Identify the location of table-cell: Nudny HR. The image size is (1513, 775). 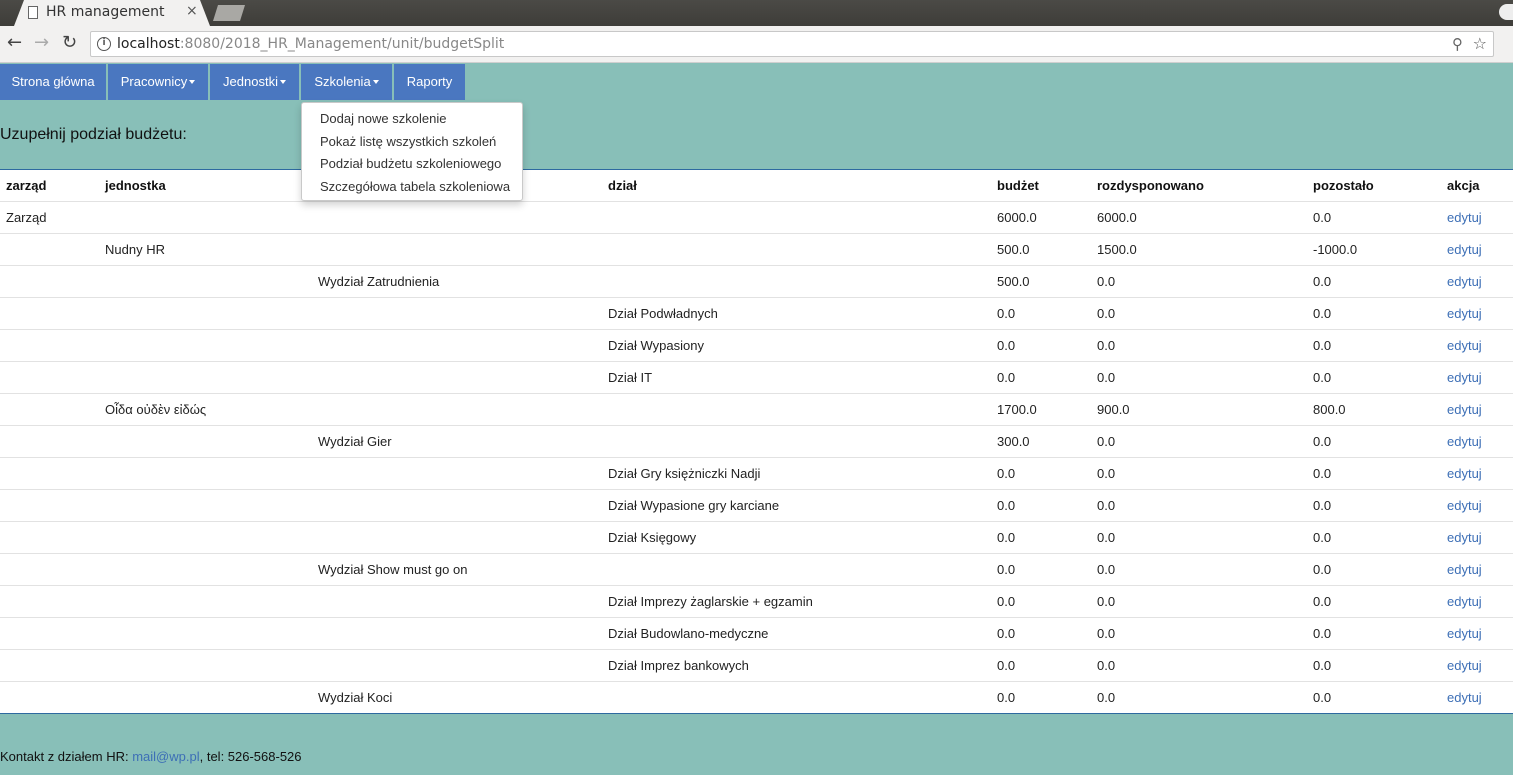
(204, 248).